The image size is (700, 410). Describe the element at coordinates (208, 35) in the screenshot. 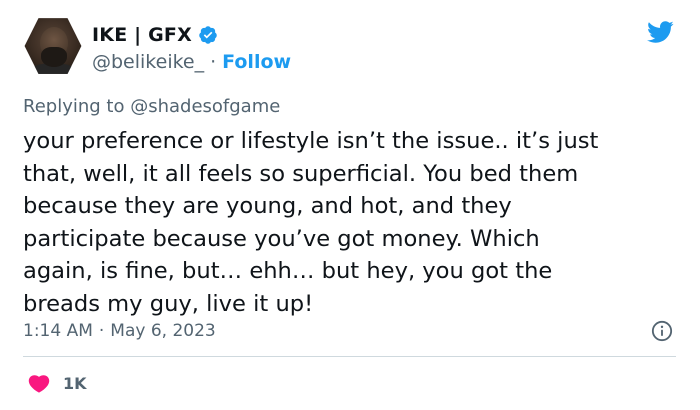

I see `verified-badge-icon` at that location.